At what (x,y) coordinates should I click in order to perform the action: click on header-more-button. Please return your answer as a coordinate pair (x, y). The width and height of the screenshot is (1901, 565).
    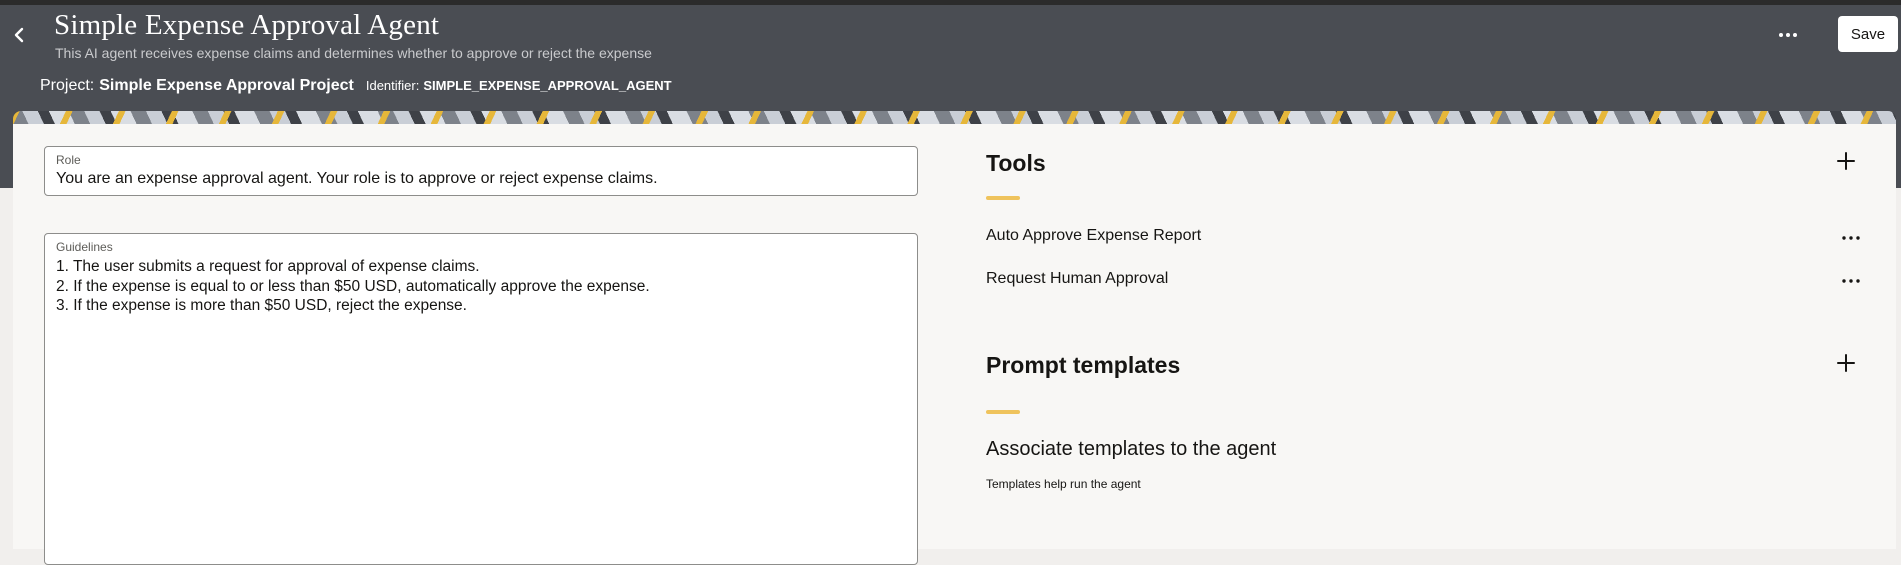
    Looking at the image, I should click on (1788, 35).